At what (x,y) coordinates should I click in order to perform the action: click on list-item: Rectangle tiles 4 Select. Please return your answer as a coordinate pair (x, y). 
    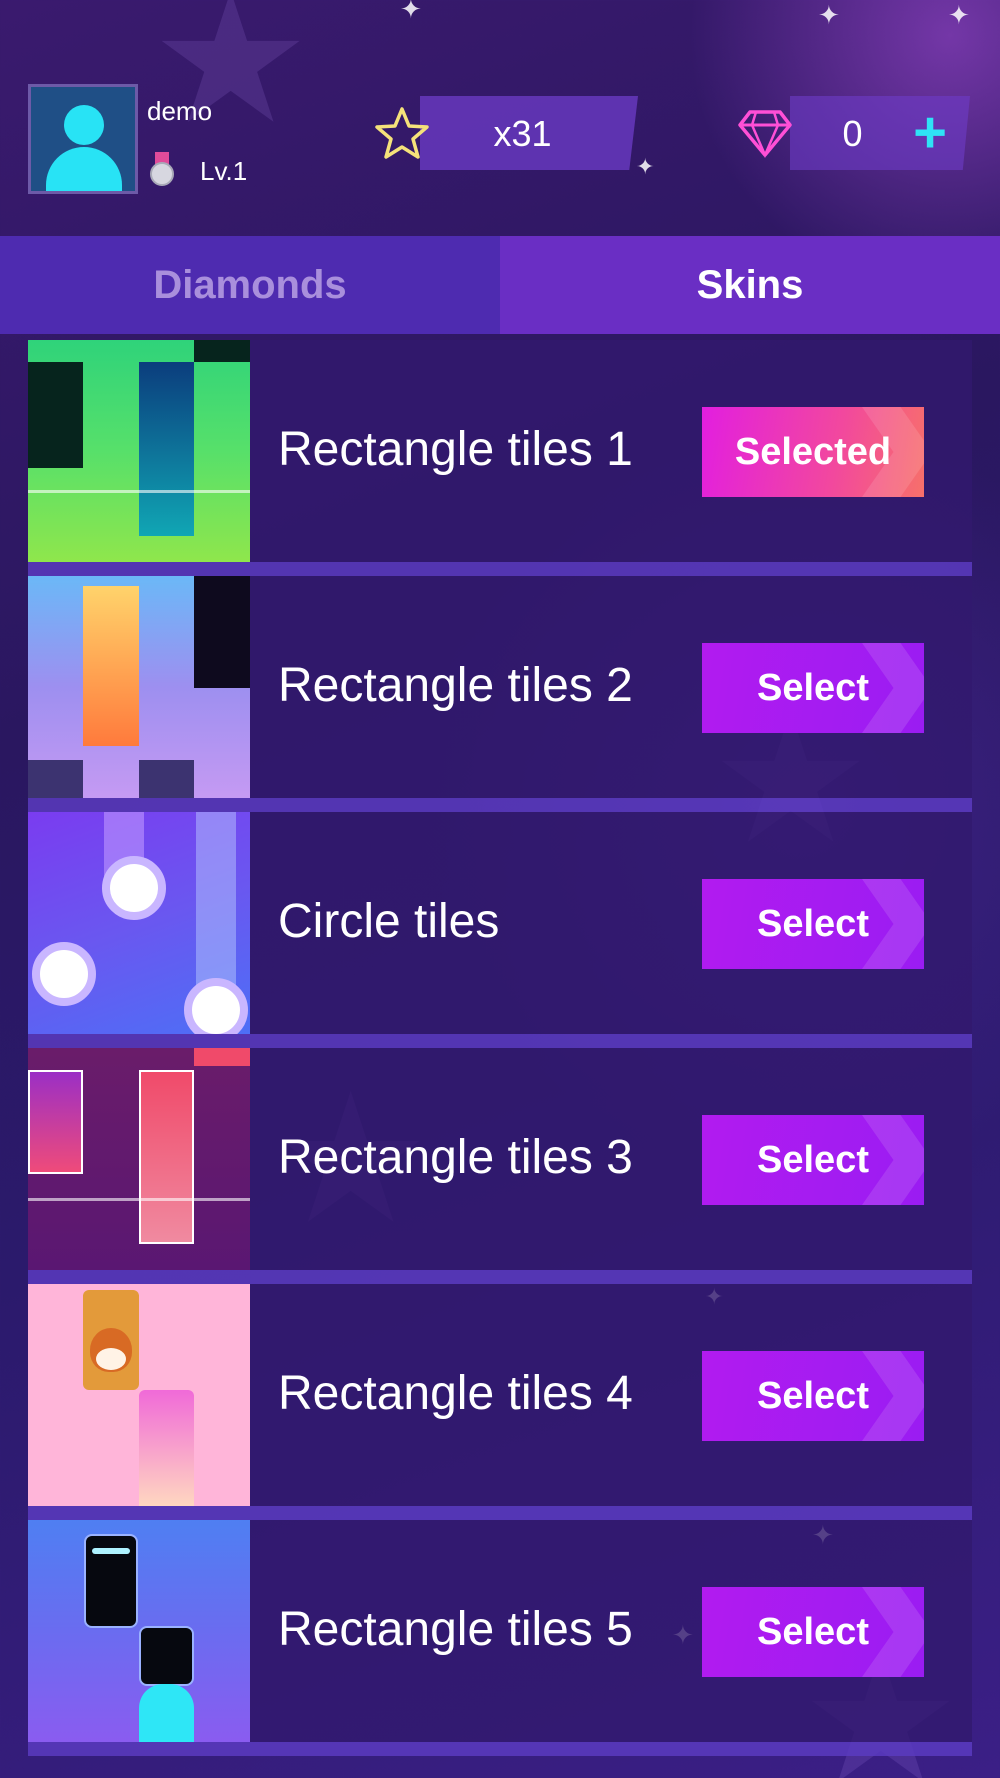
    Looking at the image, I should click on (500, 1402).